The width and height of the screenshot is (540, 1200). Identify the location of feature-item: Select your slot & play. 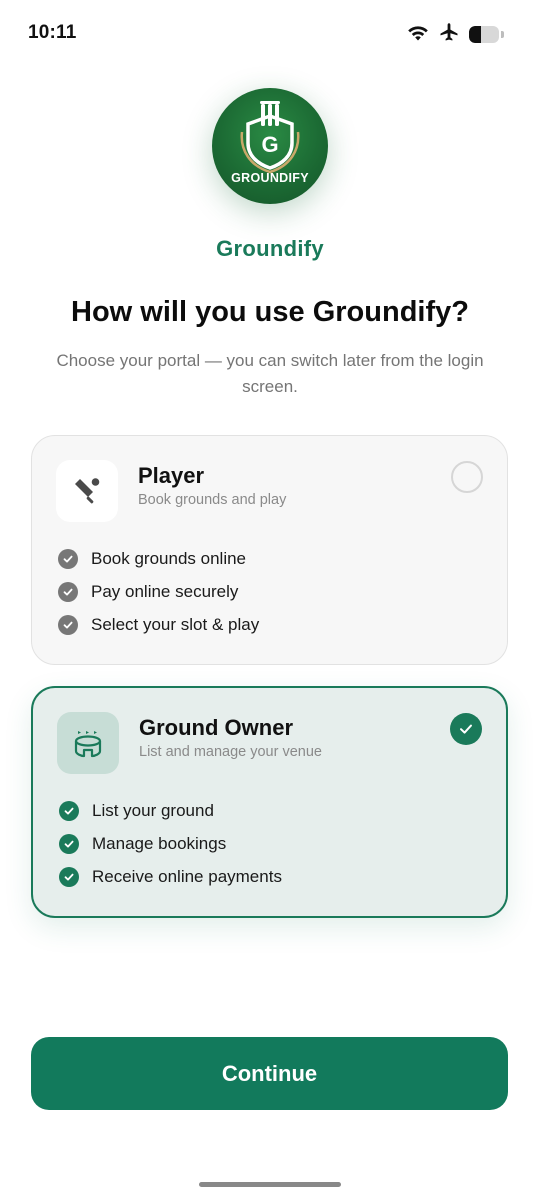
(158, 624).